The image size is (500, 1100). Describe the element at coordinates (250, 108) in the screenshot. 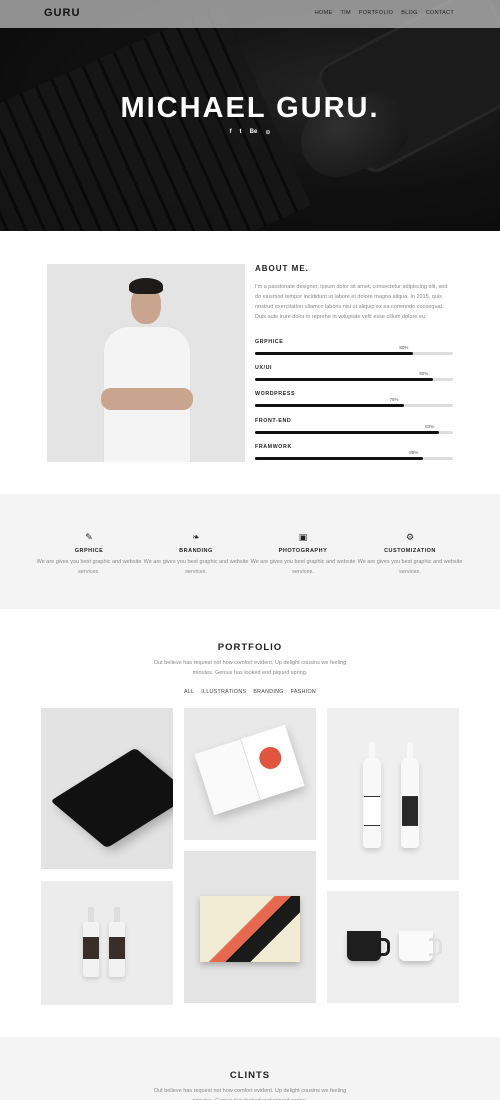

I see `hero-title: MICHAEL GURU.` at that location.